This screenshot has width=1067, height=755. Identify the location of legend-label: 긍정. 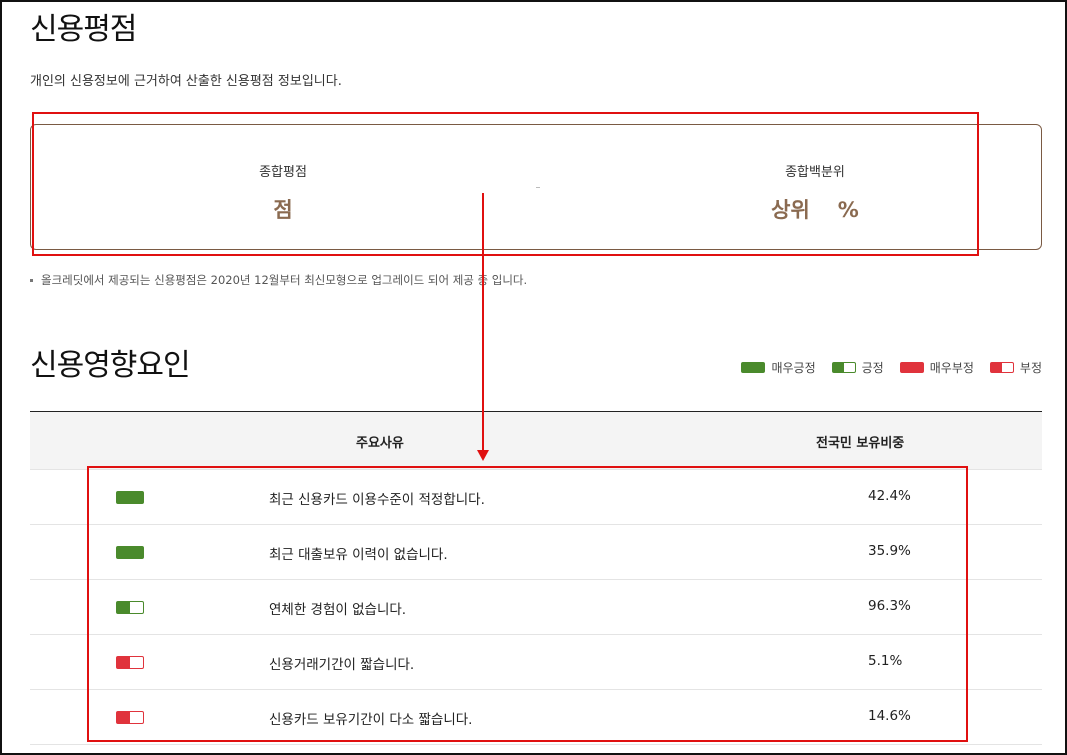
(872, 368).